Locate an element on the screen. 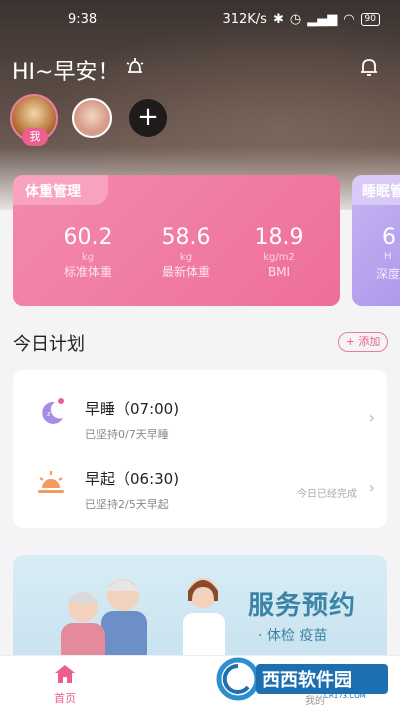  stat-value: 18.9 is located at coordinates (279, 237).